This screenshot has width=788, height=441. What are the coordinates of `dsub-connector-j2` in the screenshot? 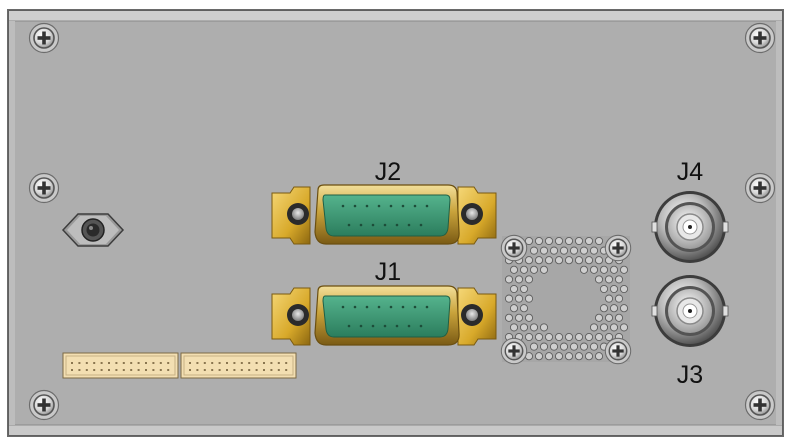 It's located at (384, 214).